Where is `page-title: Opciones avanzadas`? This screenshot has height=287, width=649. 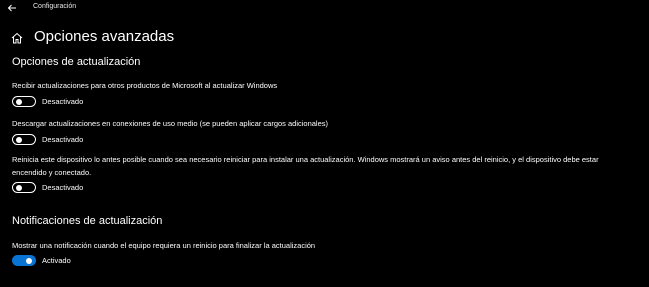 page-title: Opciones avanzadas is located at coordinates (104, 36).